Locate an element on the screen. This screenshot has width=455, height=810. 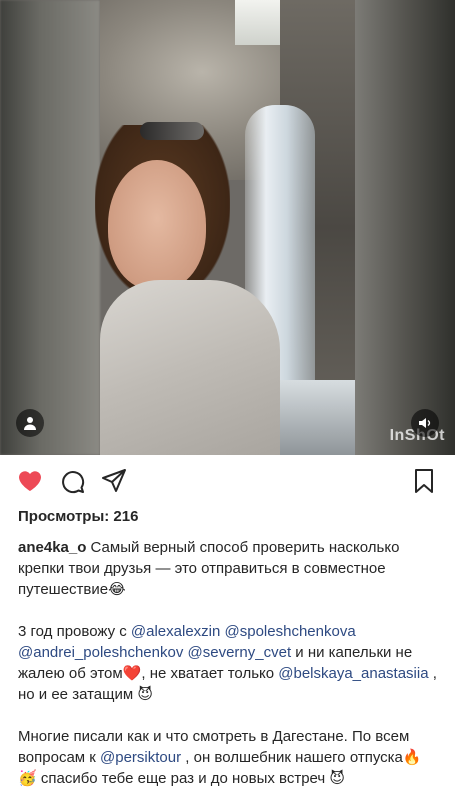
sunglasses is located at coordinates (172, 131).